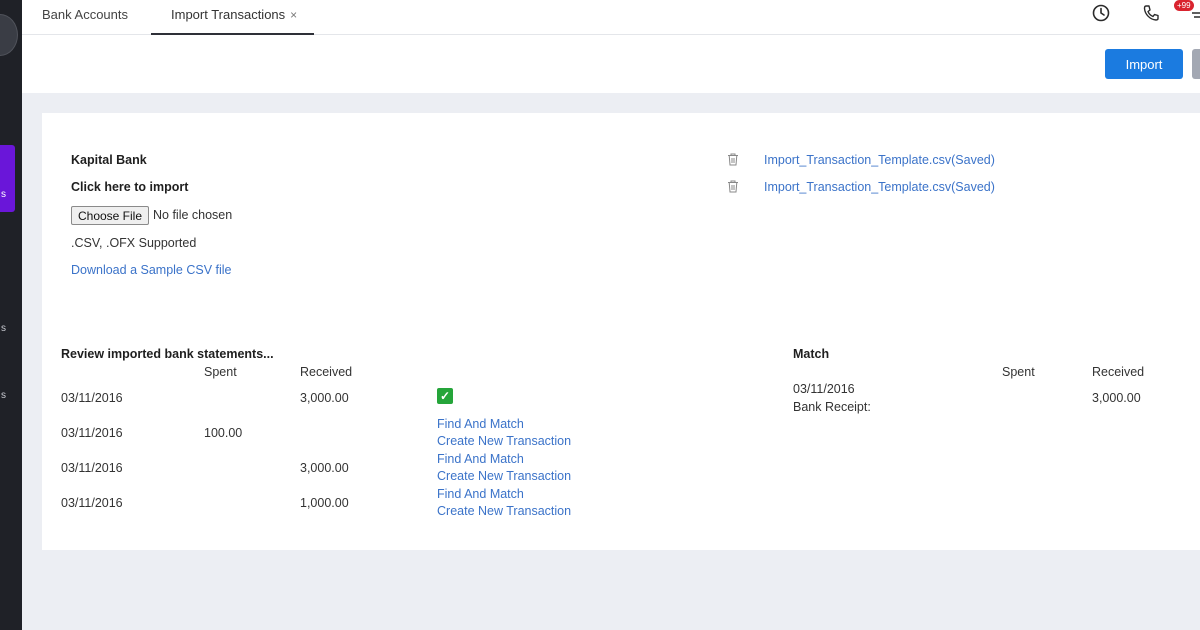 Image resolution: width=1200 pixels, height=630 pixels. I want to click on matched-check-icon: ✓, so click(445, 396).